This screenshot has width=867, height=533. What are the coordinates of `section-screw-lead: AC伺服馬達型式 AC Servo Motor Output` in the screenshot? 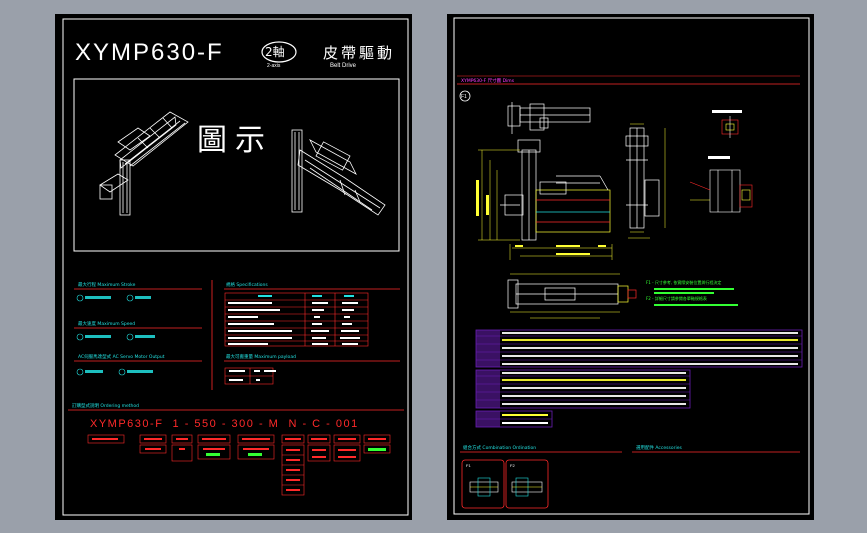 It's located at (121, 356).